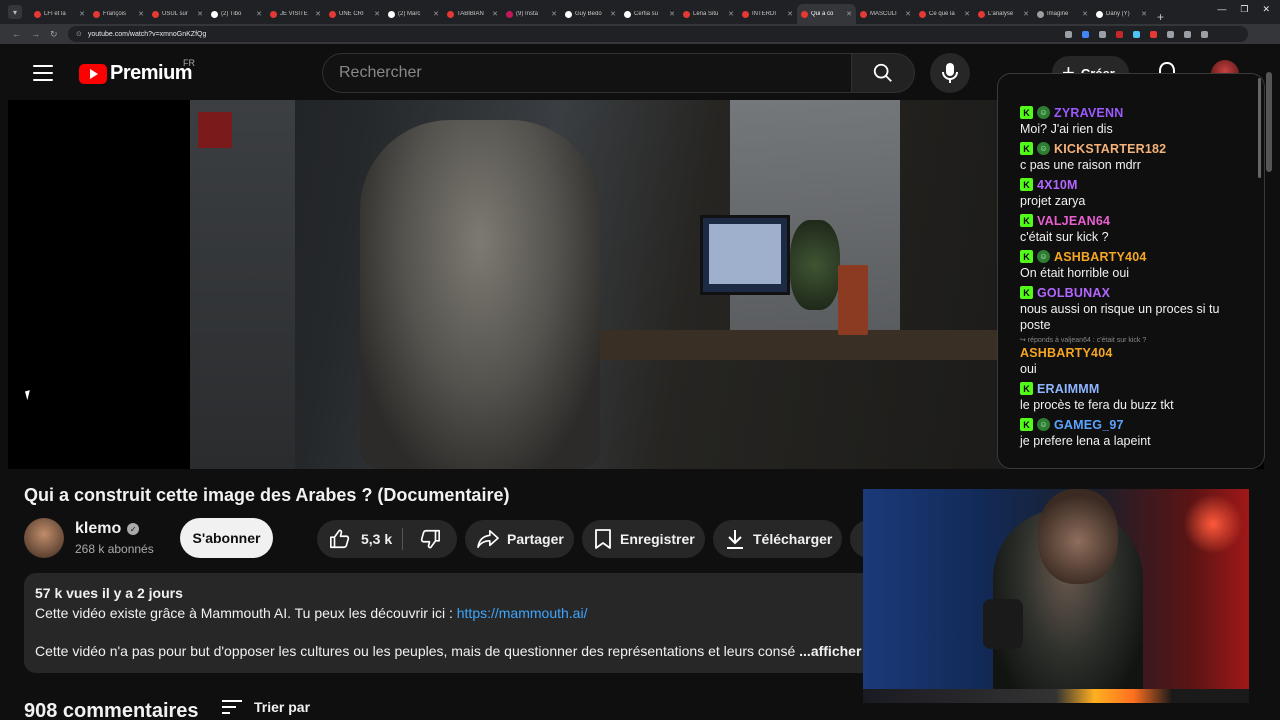 Image resolution: width=1280 pixels, height=720 pixels. I want to click on url-field: ⊙ youtube.com/watch?v=xmnoGnKZfQg, so click(658, 34).